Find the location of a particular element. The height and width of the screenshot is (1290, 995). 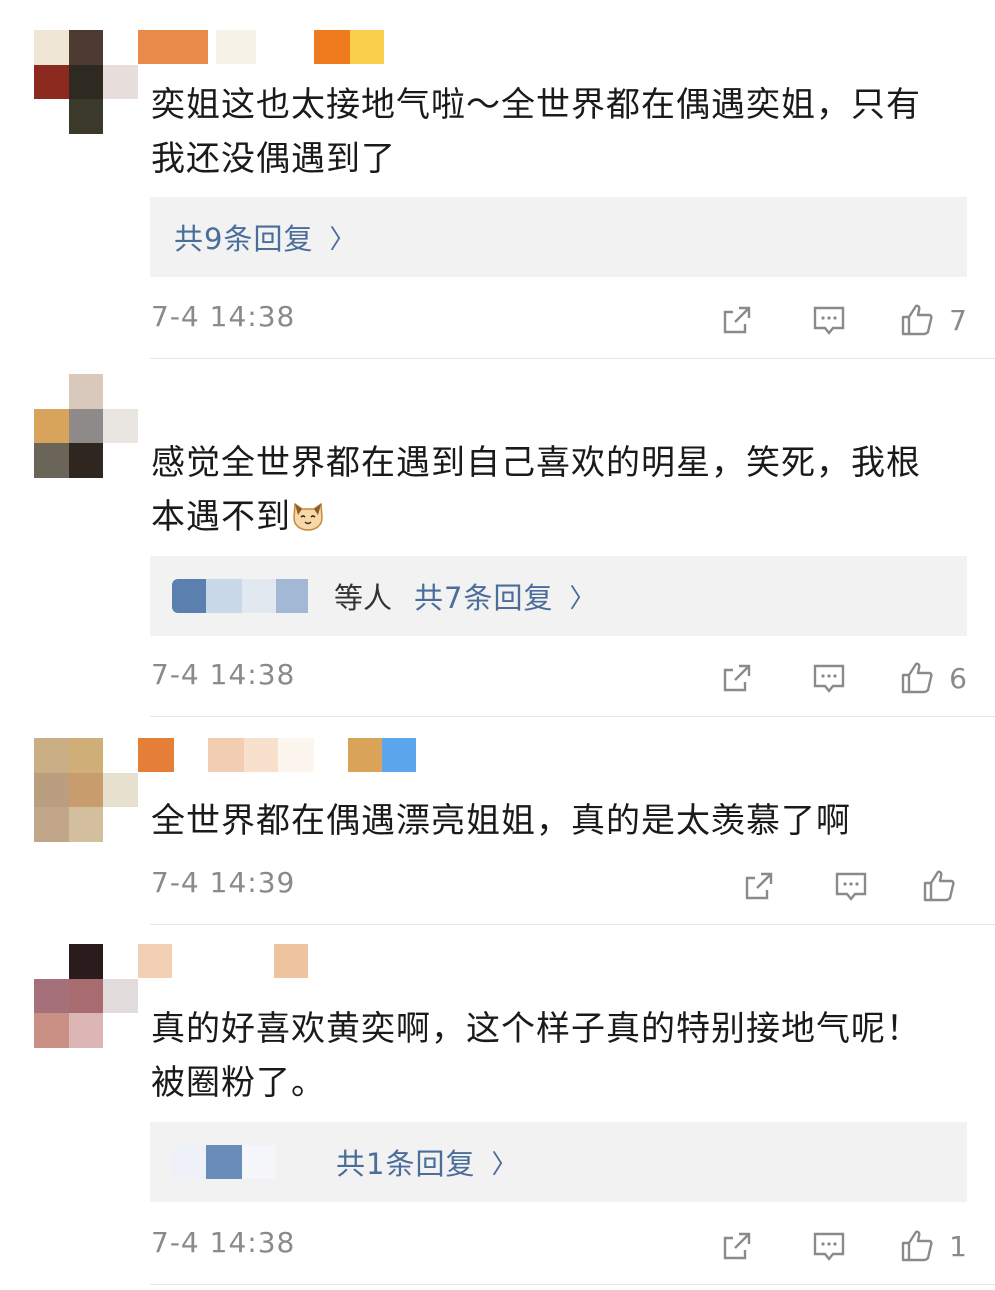

view-replies-link: 共1条回复 〉 is located at coordinates (427, 1162).